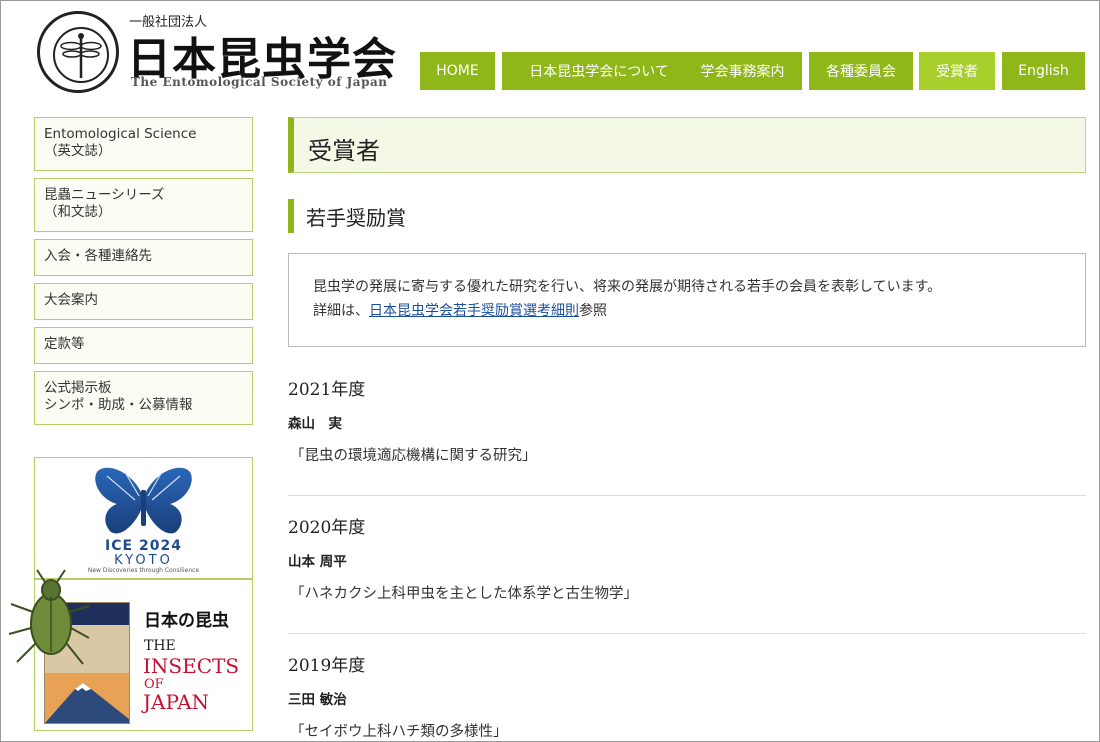  Describe the element at coordinates (687, 145) in the screenshot. I see `page-title-box: 受賞者` at that location.